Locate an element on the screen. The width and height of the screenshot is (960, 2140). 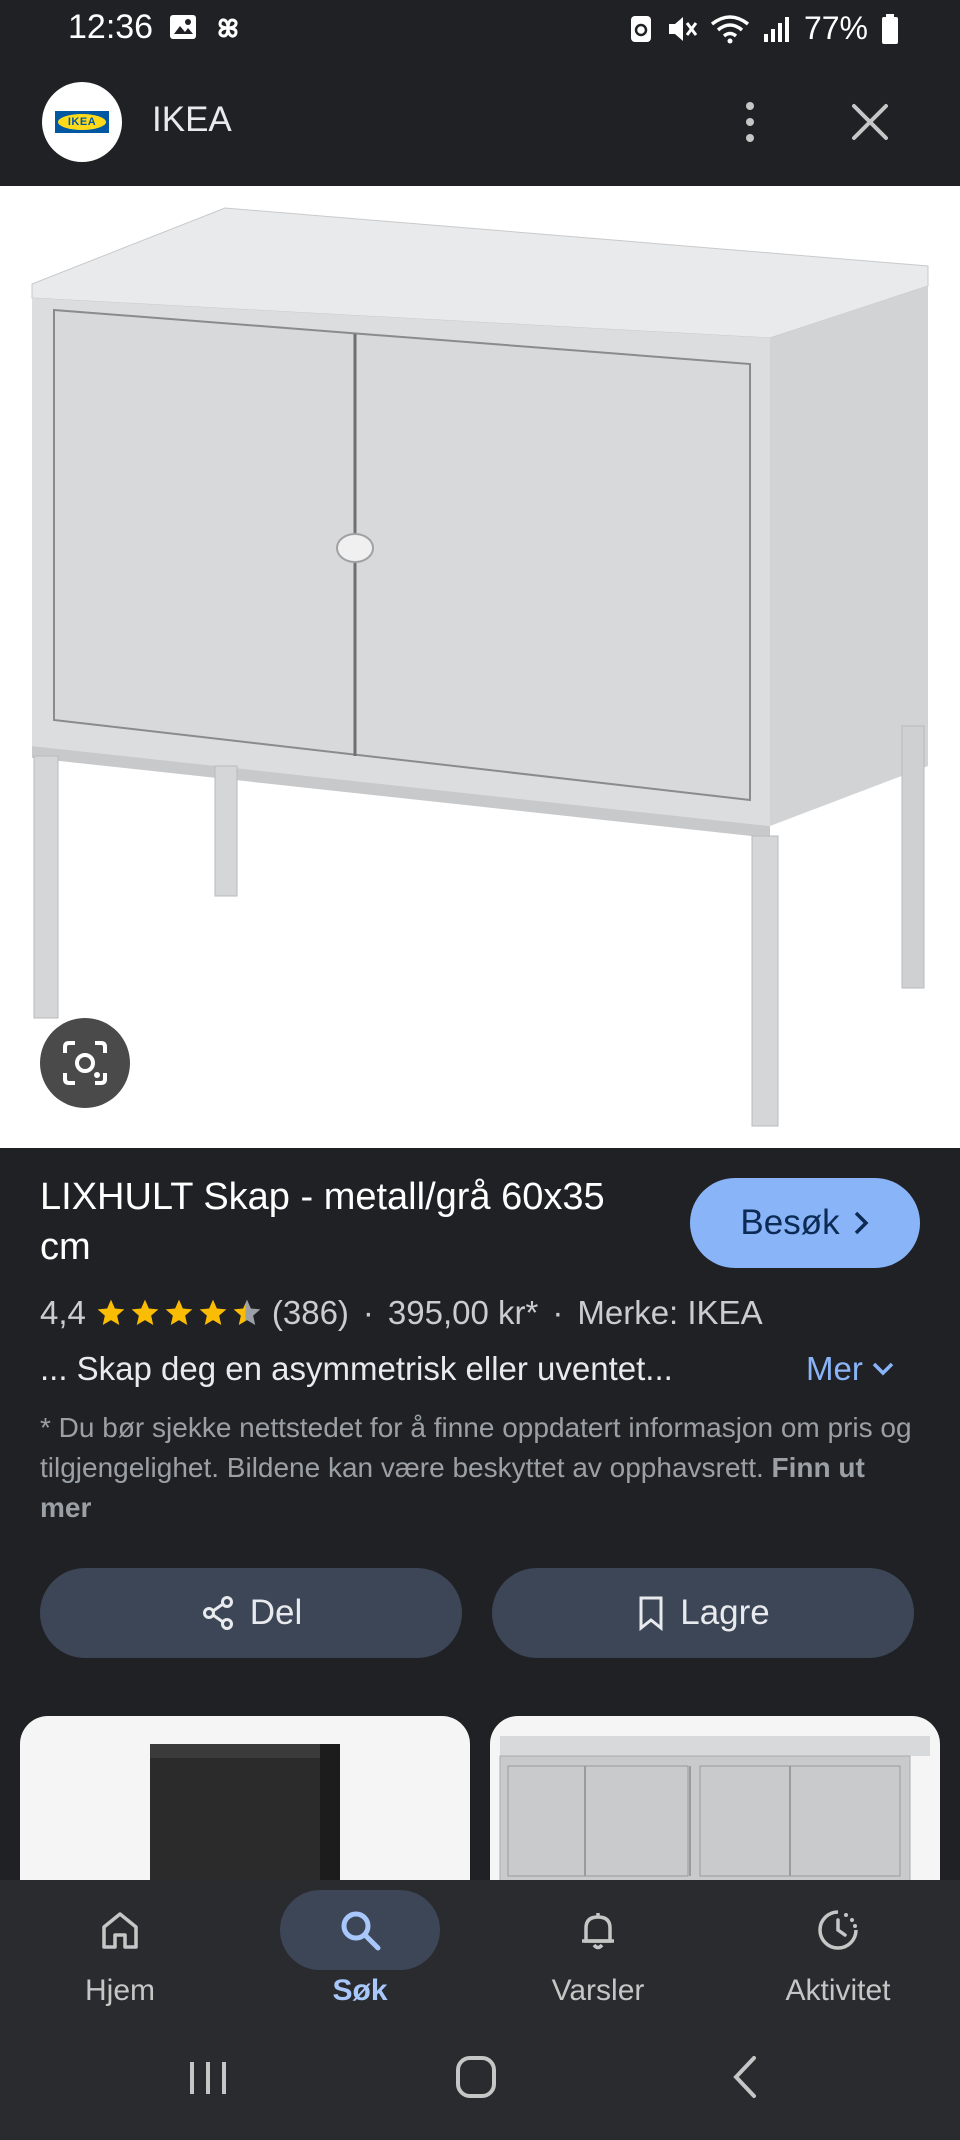
close-icon is located at coordinates (870, 122).